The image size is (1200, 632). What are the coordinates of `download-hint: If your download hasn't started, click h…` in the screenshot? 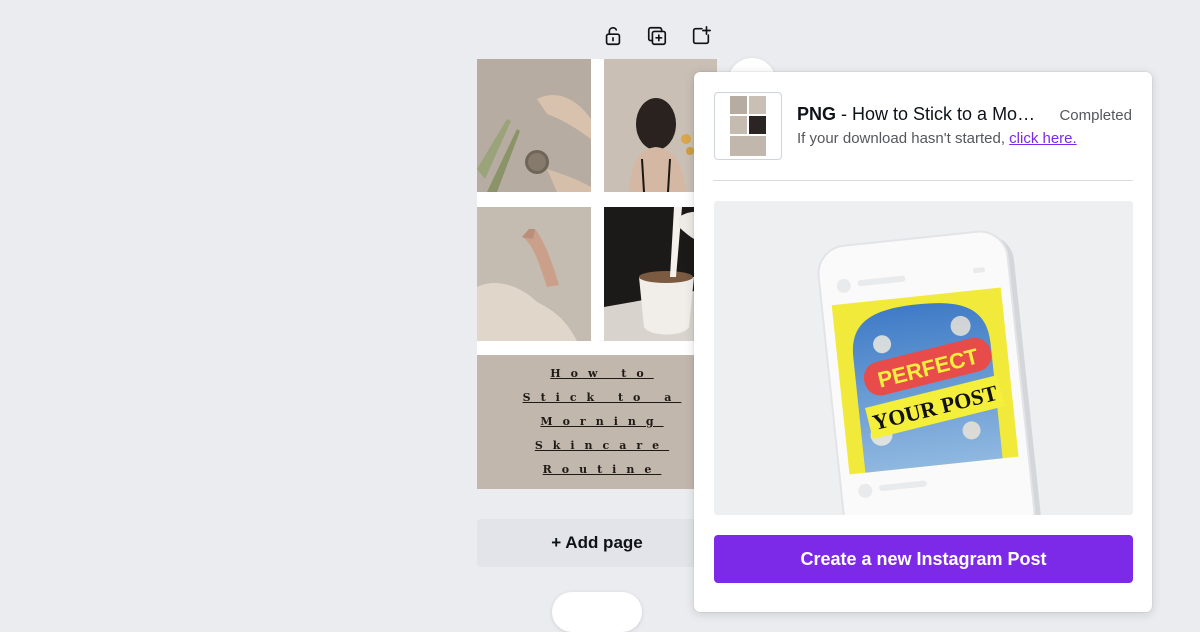 It's located at (937, 138).